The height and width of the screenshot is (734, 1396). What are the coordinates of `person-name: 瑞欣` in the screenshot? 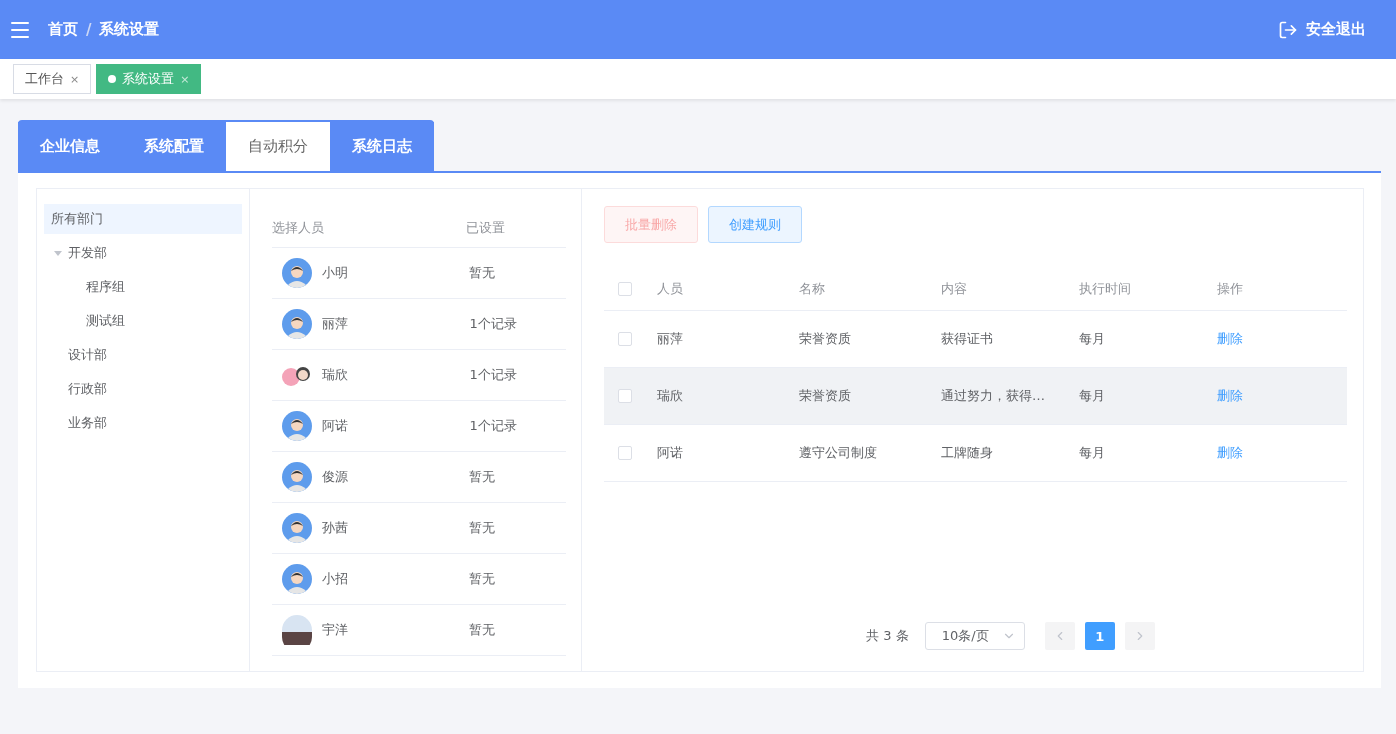 It's located at (335, 375).